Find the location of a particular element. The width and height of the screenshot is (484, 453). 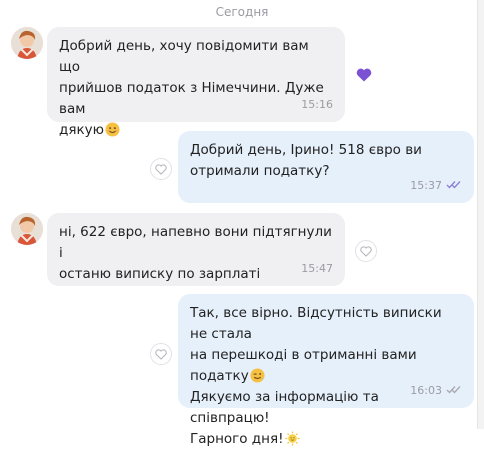

date-separator: Сегодня is located at coordinates (242, 12).